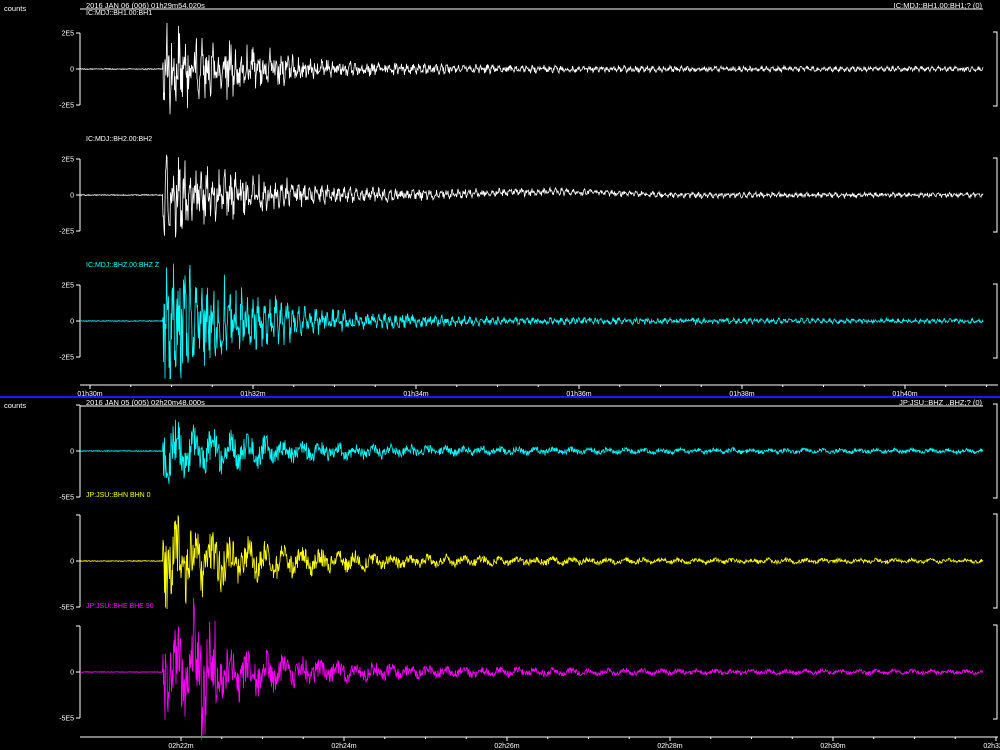  Describe the element at coordinates (118, 495) in the screenshot. I see `trace-label: JP:JSU::BHN BHN 0` at that location.